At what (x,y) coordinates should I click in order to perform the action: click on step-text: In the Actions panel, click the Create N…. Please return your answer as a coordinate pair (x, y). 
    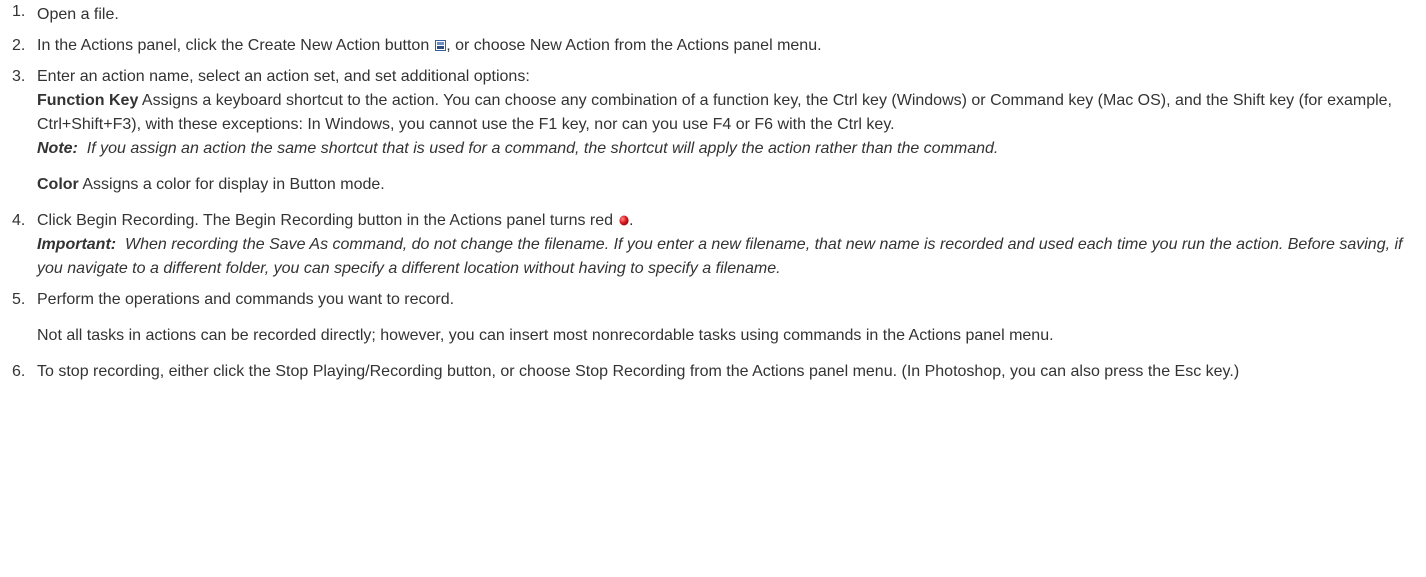
    Looking at the image, I should click on (233, 45).